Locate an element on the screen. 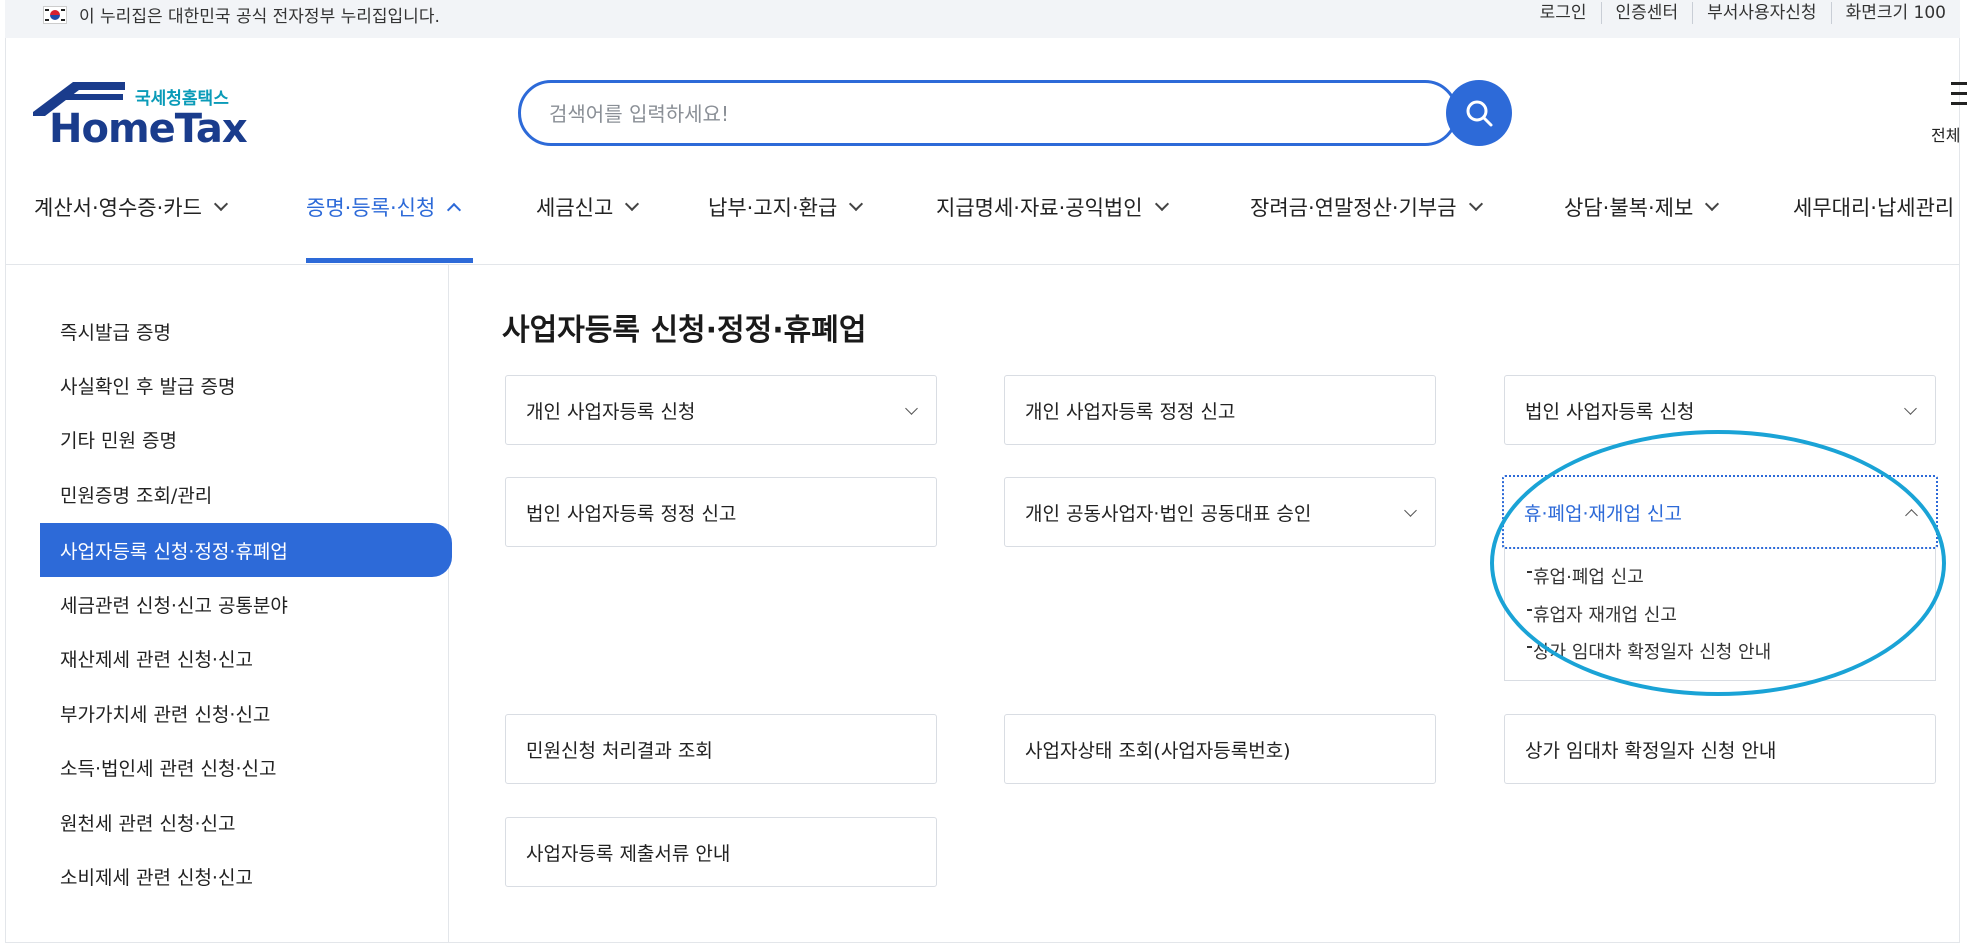 This screenshot has height=949, width=1967. search-box is located at coordinates (988, 113).